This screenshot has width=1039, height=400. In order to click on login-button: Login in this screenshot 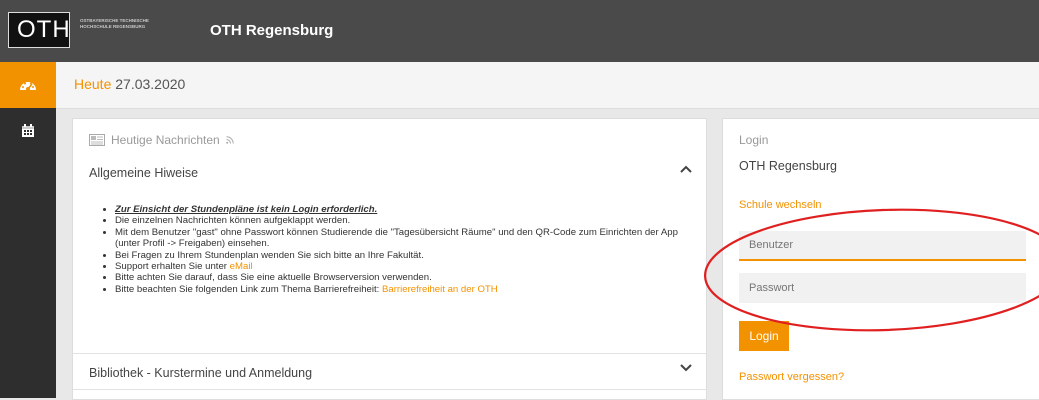, I will do `click(764, 336)`.